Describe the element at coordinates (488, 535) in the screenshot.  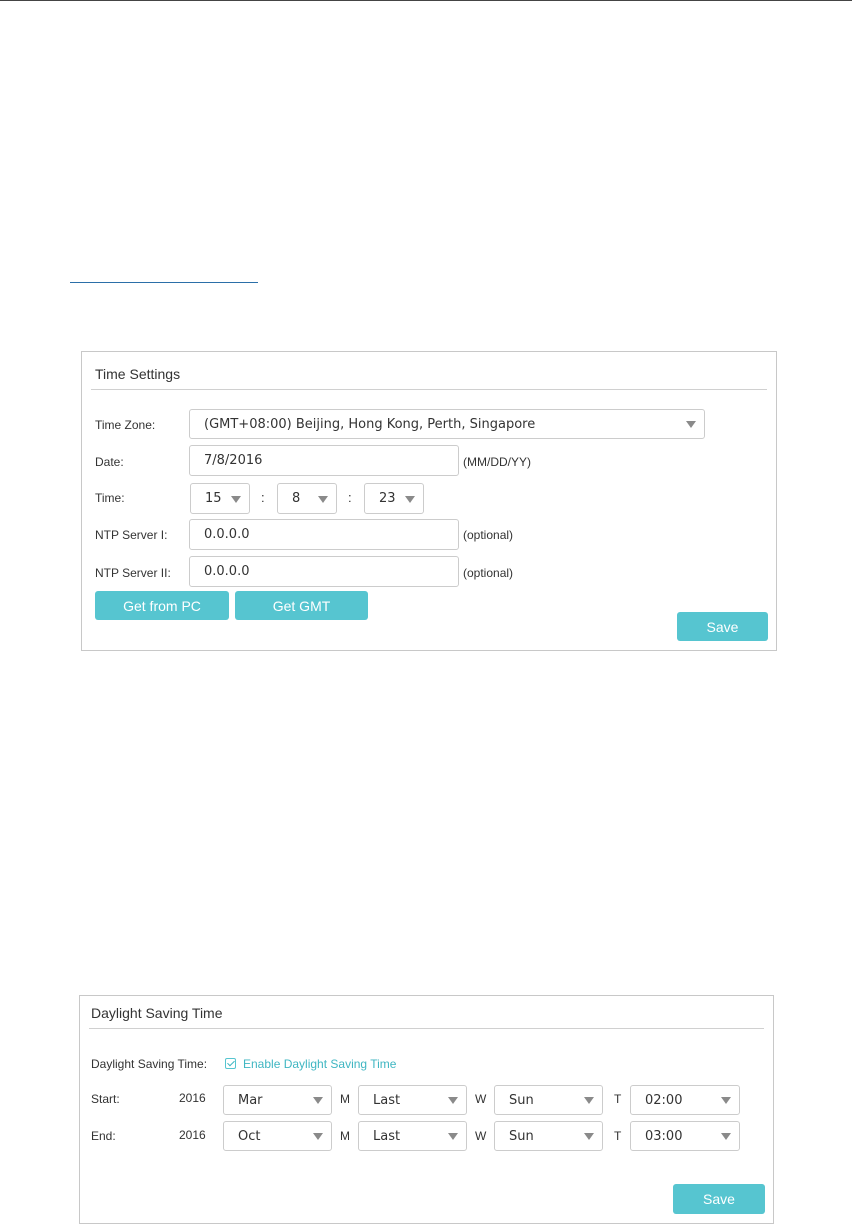
I see `ntp-server-1-hint: (optional)` at that location.